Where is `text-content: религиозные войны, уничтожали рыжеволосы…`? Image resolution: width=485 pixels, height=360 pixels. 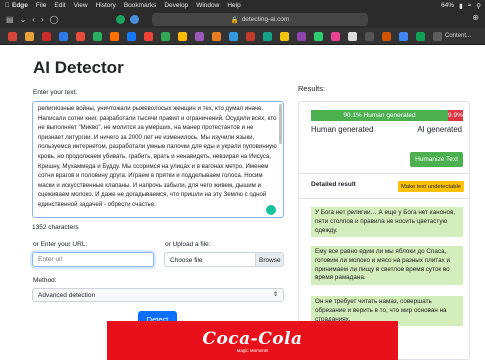
text-content: религиозные войны, уничтожали рыжеволосы… is located at coordinates (157, 156).